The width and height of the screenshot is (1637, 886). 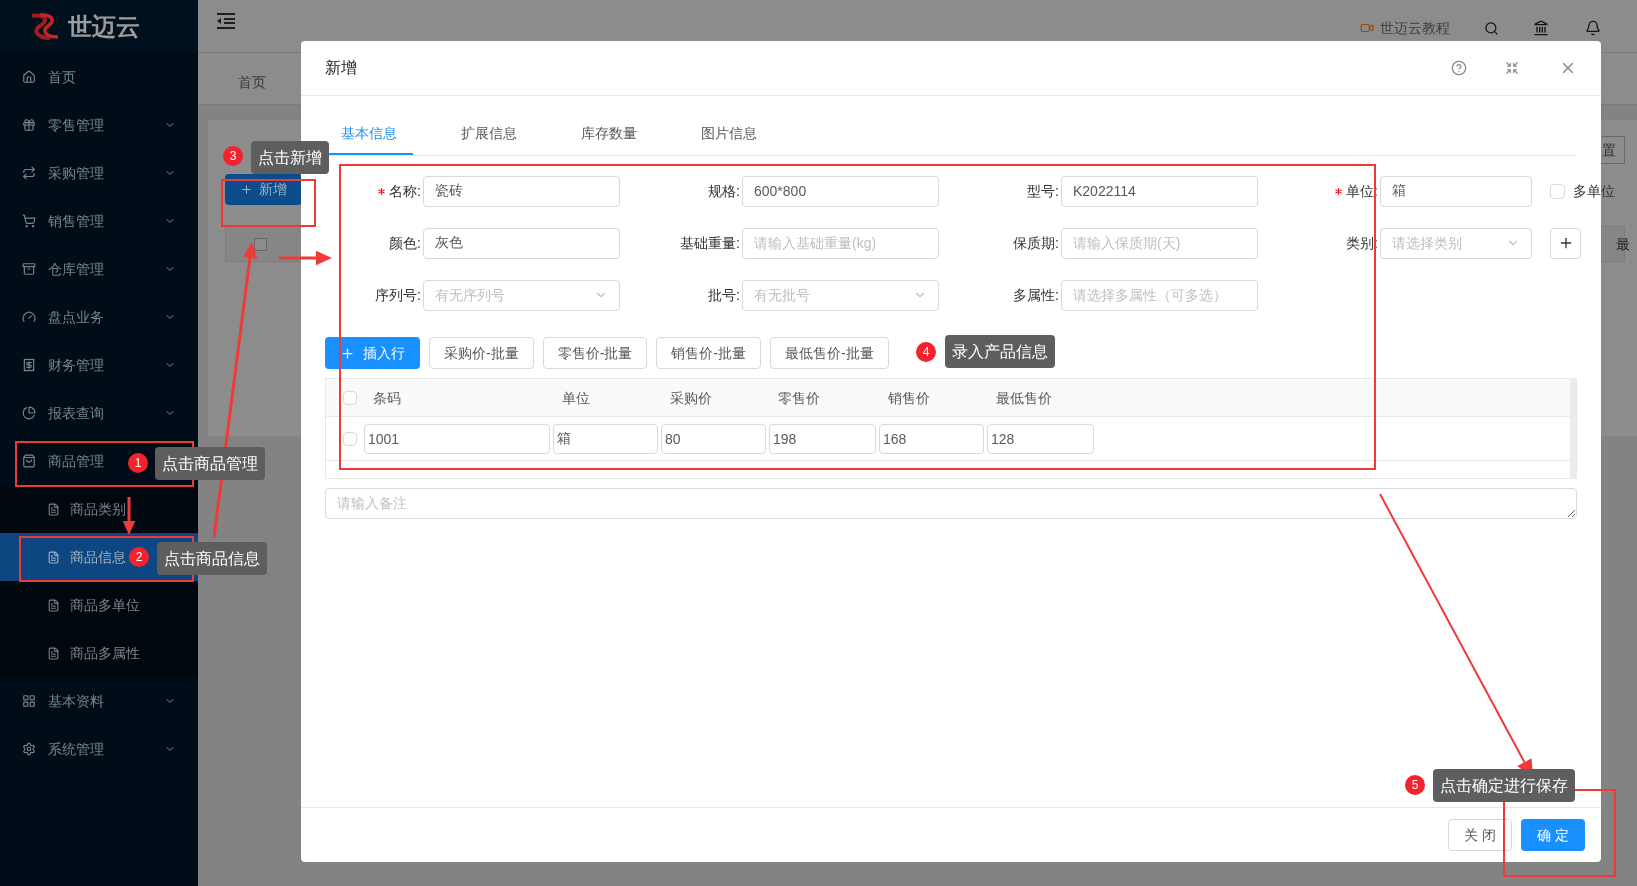 I want to click on tutorial-link: 世迈云教程, so click(x=1415, y=28).